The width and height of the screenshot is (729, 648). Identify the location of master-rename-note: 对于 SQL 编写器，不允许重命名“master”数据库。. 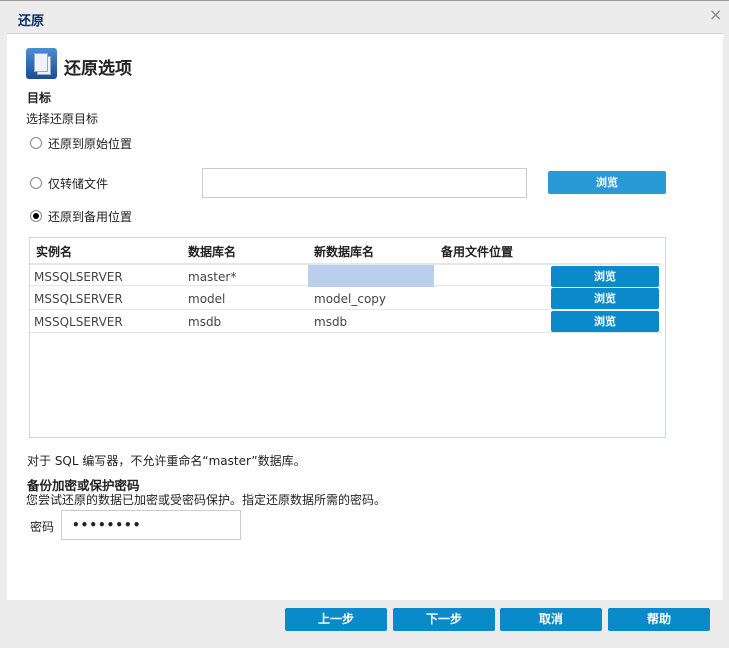
(166, 461).